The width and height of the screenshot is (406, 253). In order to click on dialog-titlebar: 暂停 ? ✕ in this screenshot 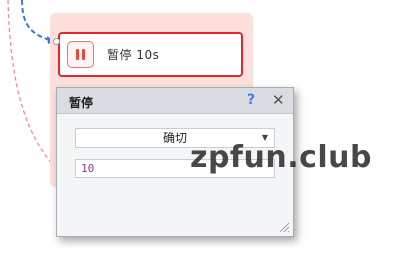, I will do `click(175, 101)`.